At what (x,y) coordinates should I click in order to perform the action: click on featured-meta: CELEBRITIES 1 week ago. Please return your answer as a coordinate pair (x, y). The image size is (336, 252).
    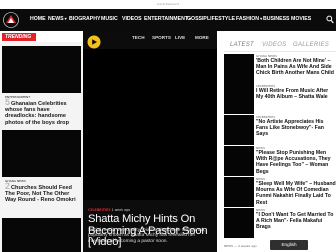
    Looking at the image, I should click on (109, 210).